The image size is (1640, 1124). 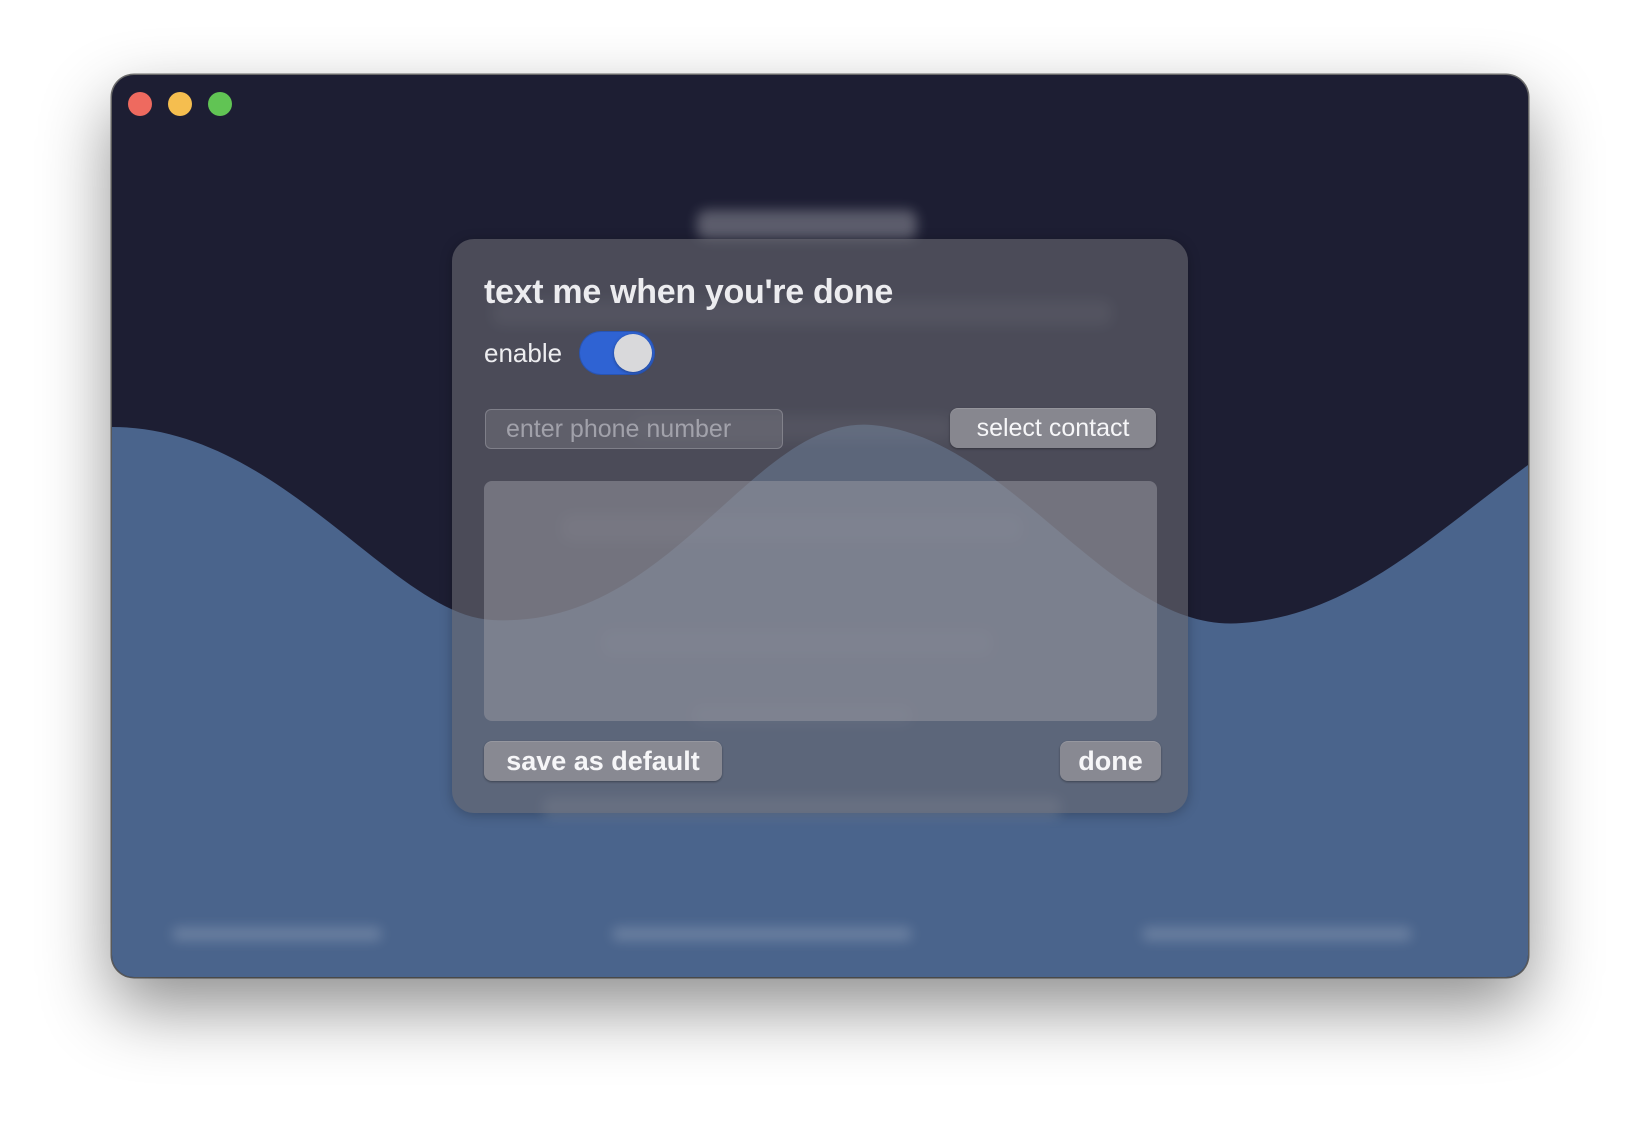 What do you see at coordinates (523, 352) in the screenshot?
I see `enable-label: enable` at bounding box center [523, 352].